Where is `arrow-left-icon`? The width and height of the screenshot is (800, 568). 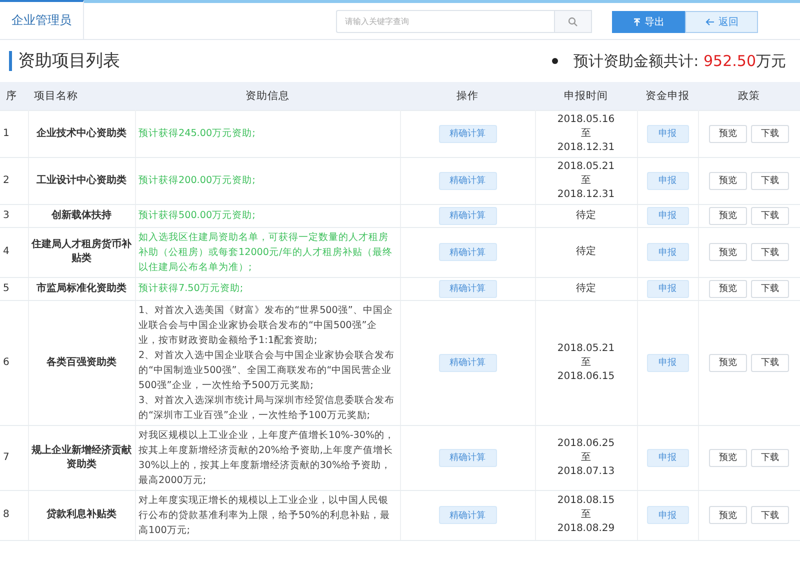
arrow-left-icon is located at coordinates (709, 22).